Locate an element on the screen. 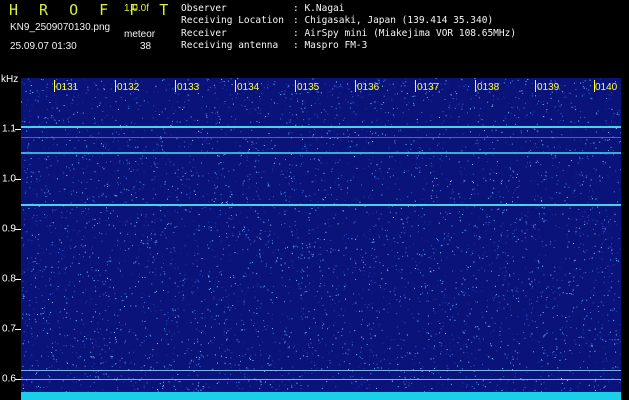 This screenshot has width=629, height=400. freq-label-0-6: 0.6 is located at coordinates (9, 379).